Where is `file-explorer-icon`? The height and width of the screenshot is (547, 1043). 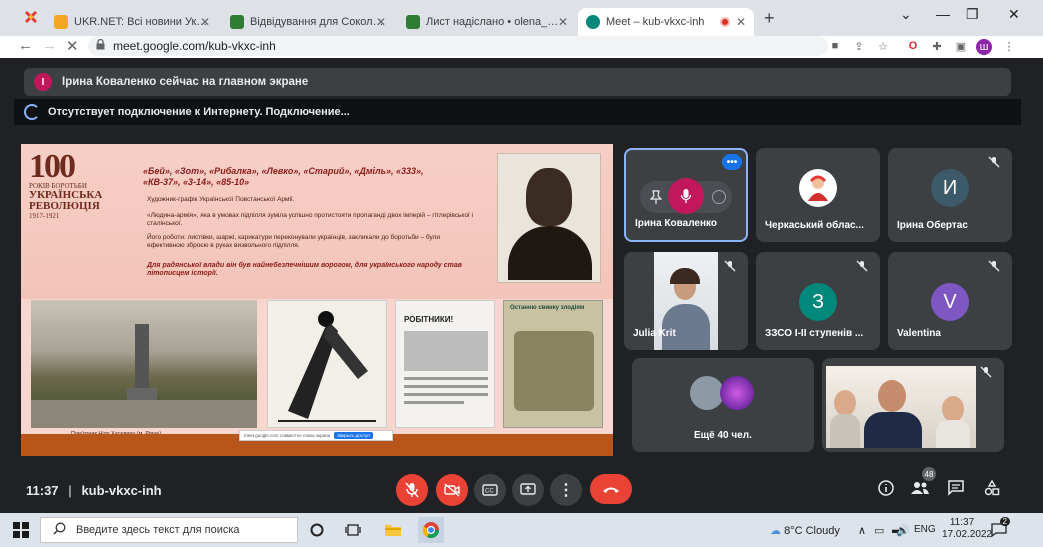 file-explorer-icon is located at coordinates (393, 530).